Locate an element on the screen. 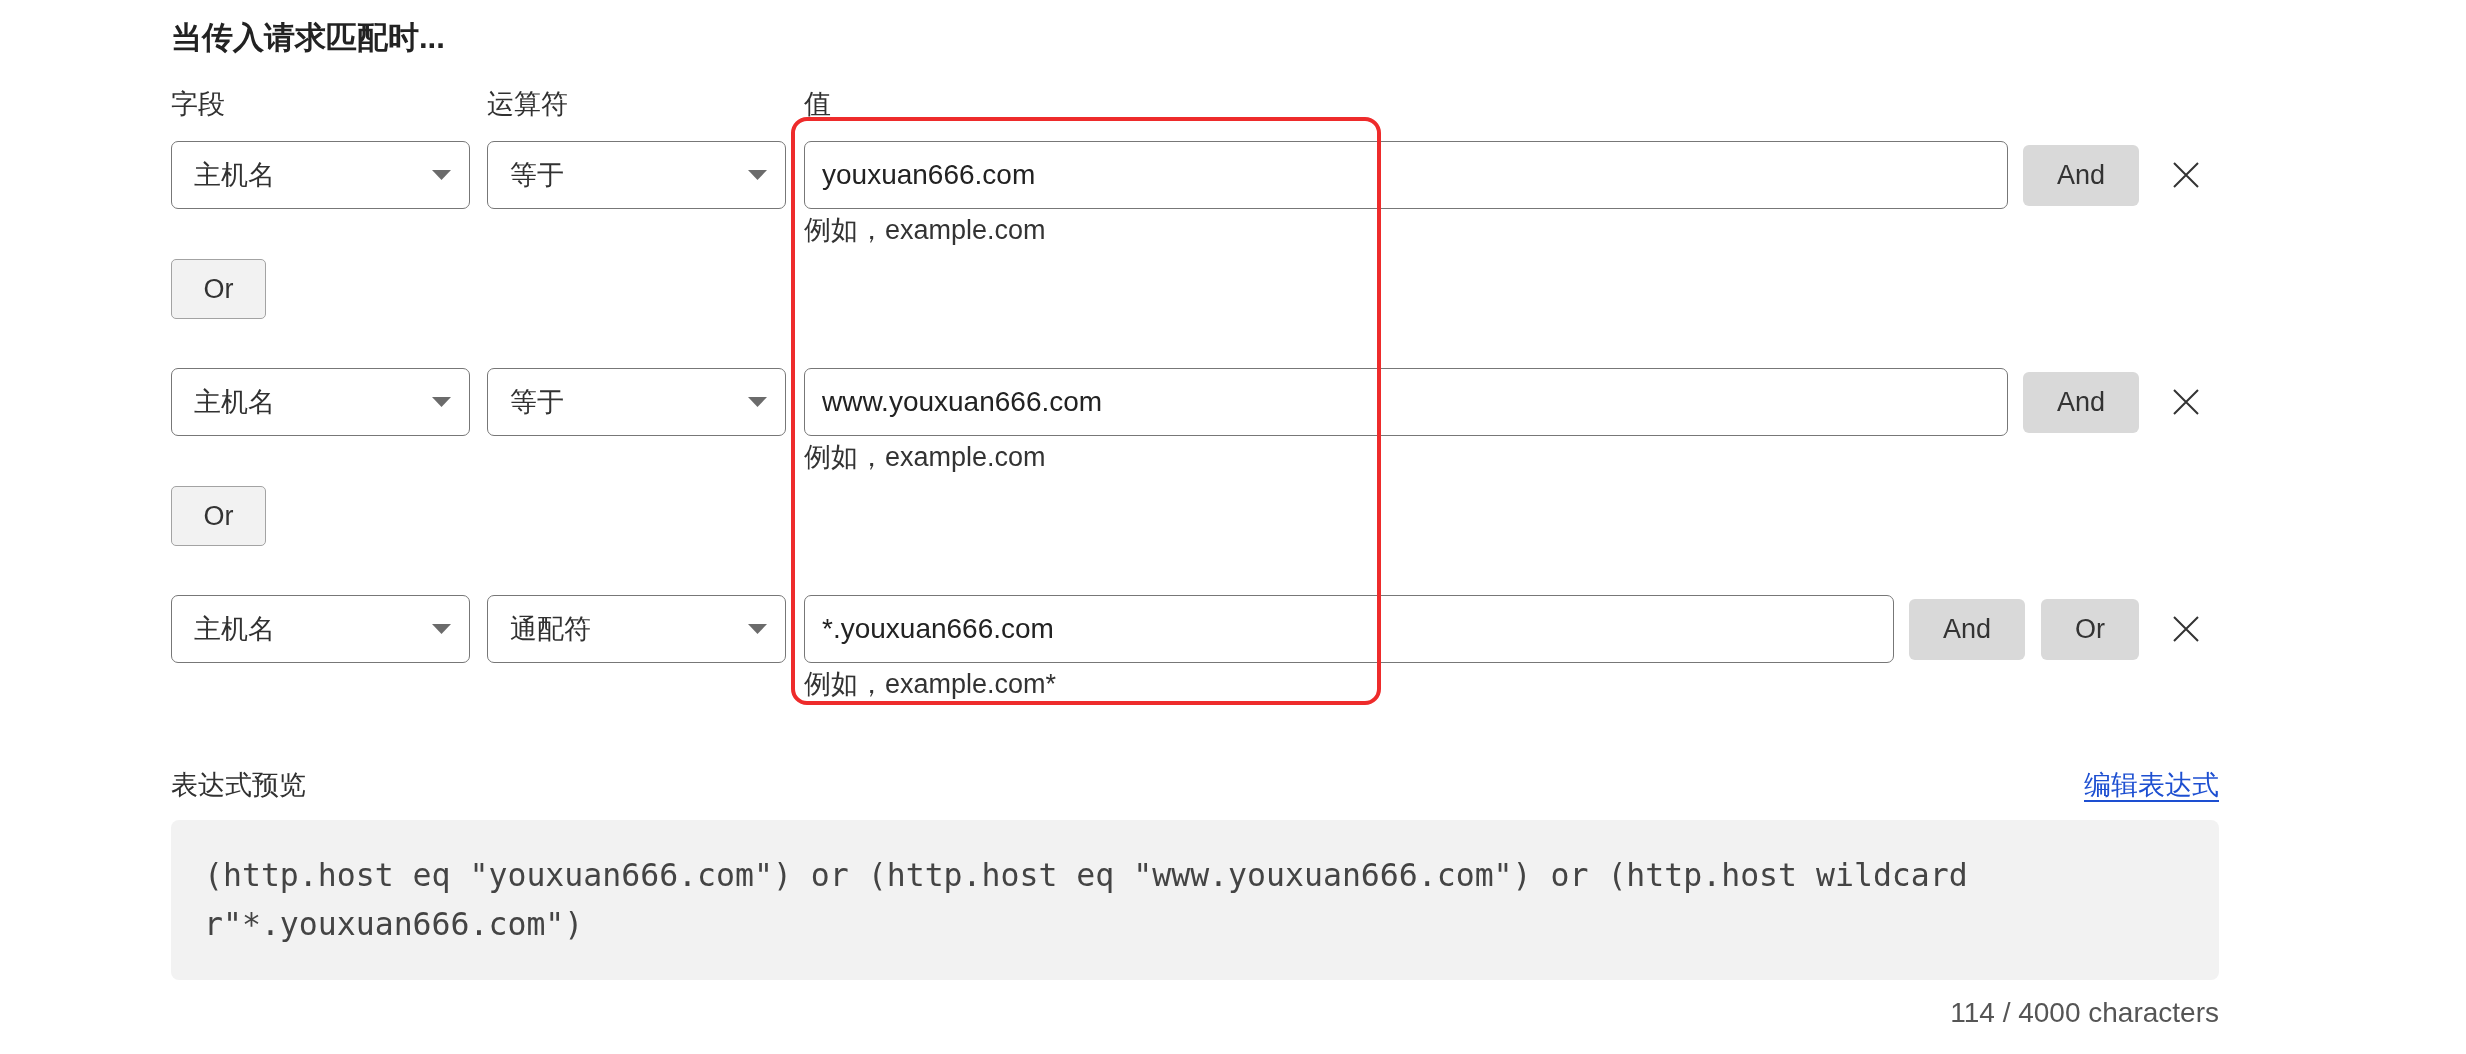 The image size is (2466, 1054). character-count: 114 / 4000 characters is located at coordinates (2084, 1013).